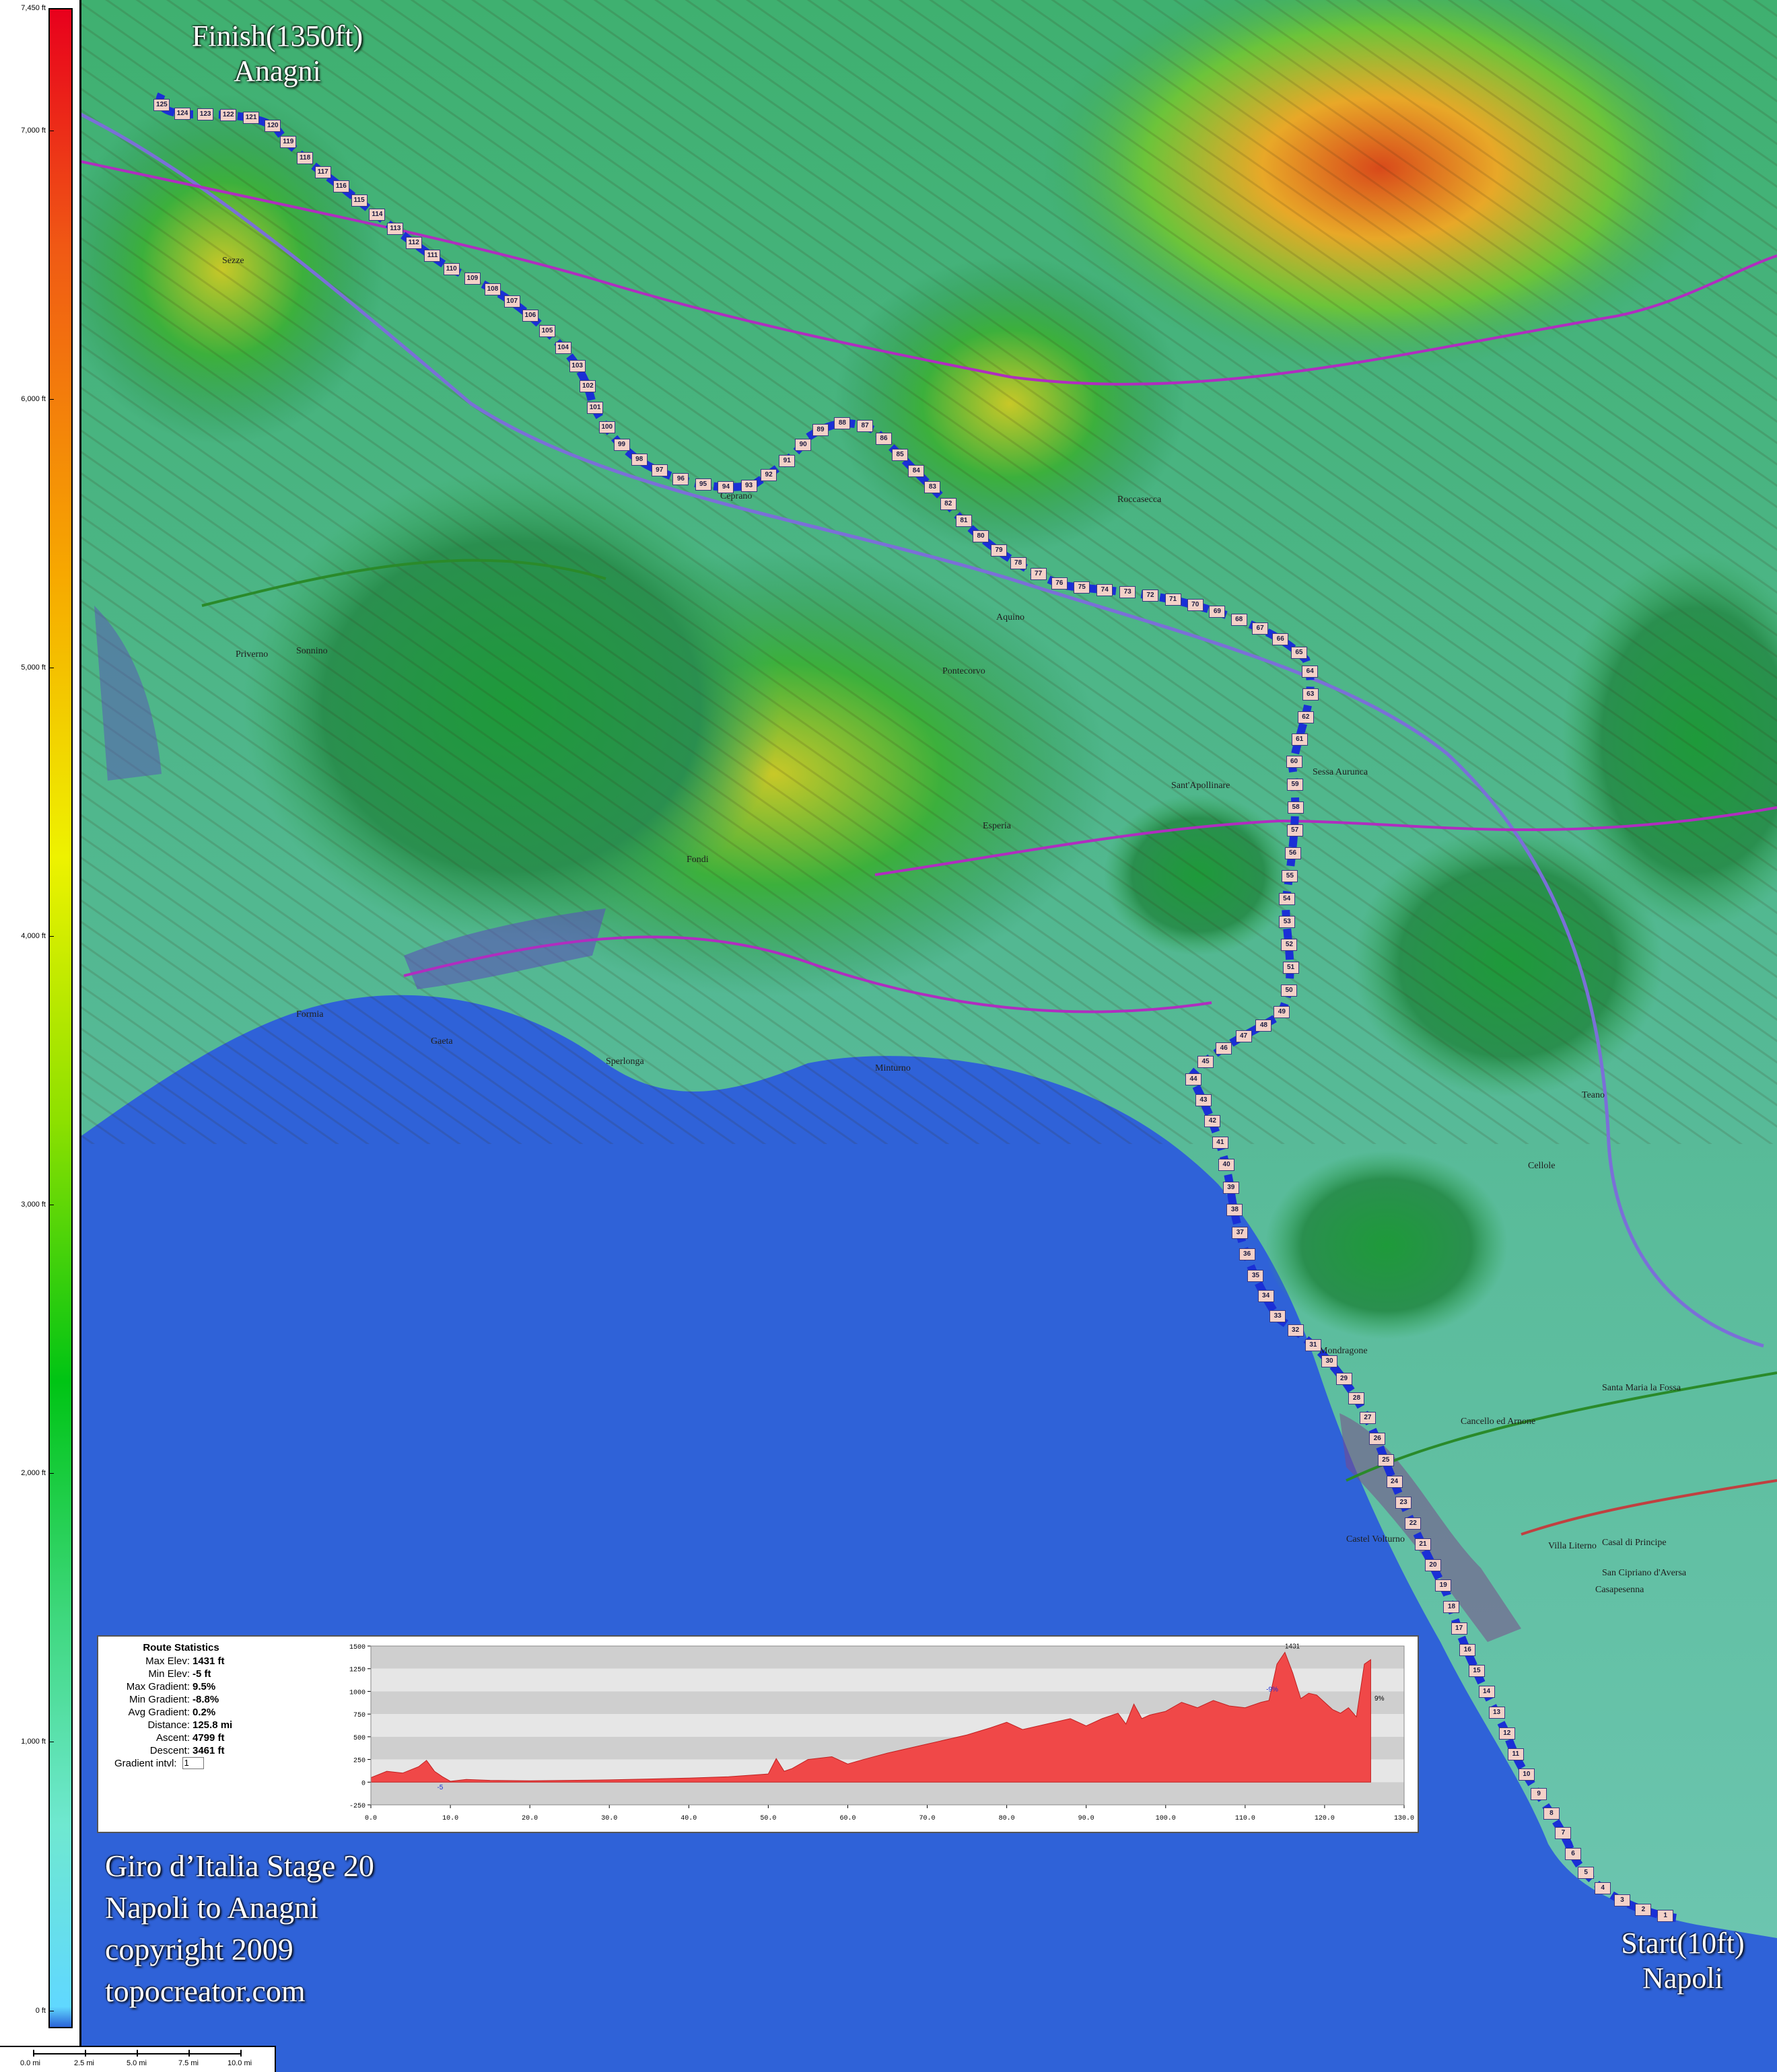  Describe the element at coordinates (1166, 1819) in the screenshot. I see `x-tick-label: 100.0` at that location.